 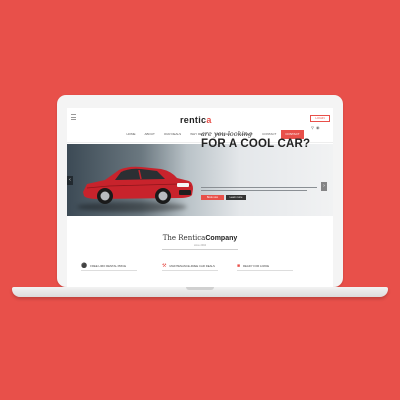 I want to click on hero-prev-arrow: ‹, so click(x=70, y=180).